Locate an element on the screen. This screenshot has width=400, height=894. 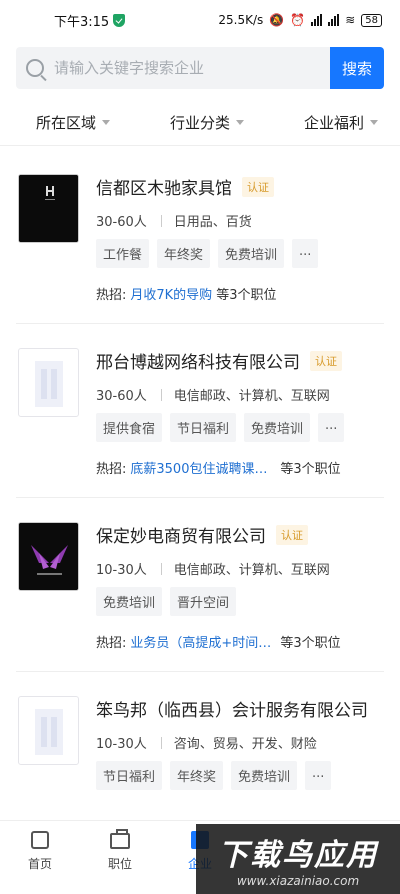
nav-label: 首页 is located at coordinates (39, 864).